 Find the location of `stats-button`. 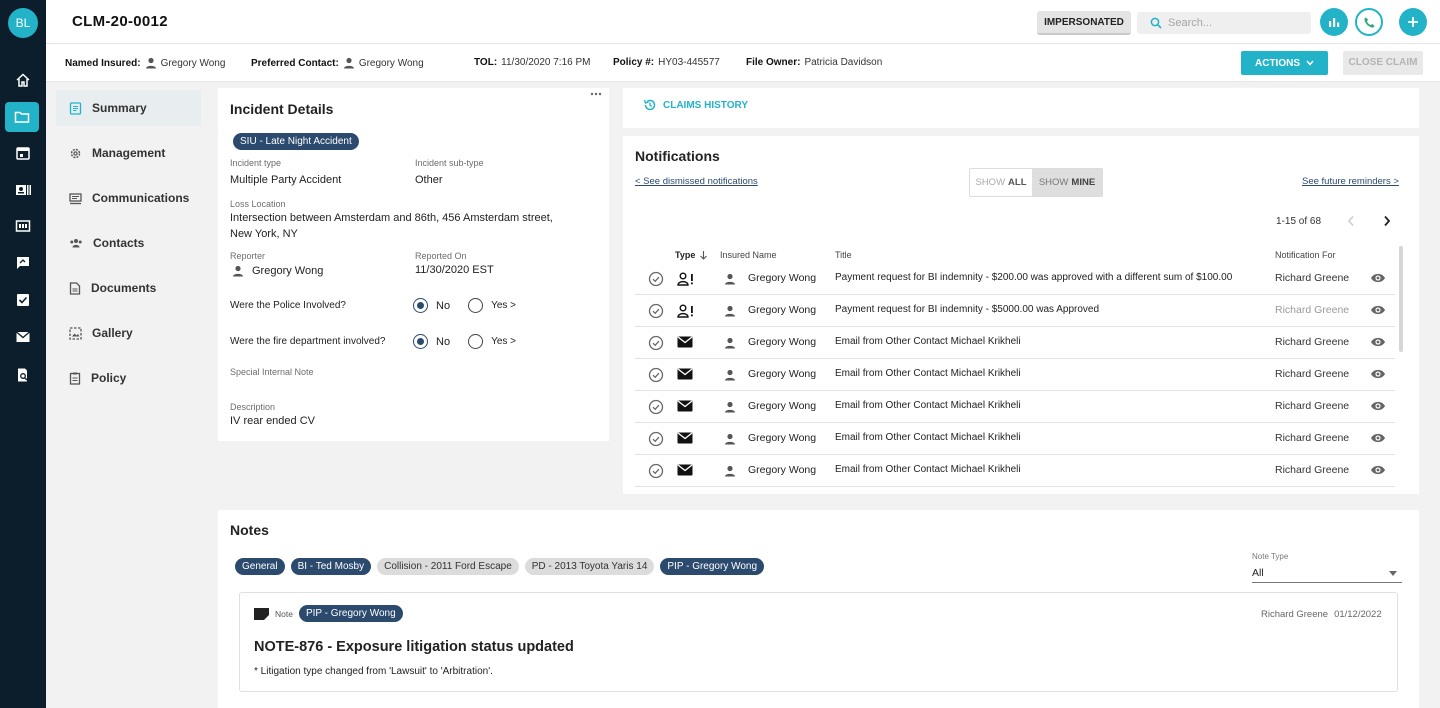

stats-button is located at coordinates (1334, 22).